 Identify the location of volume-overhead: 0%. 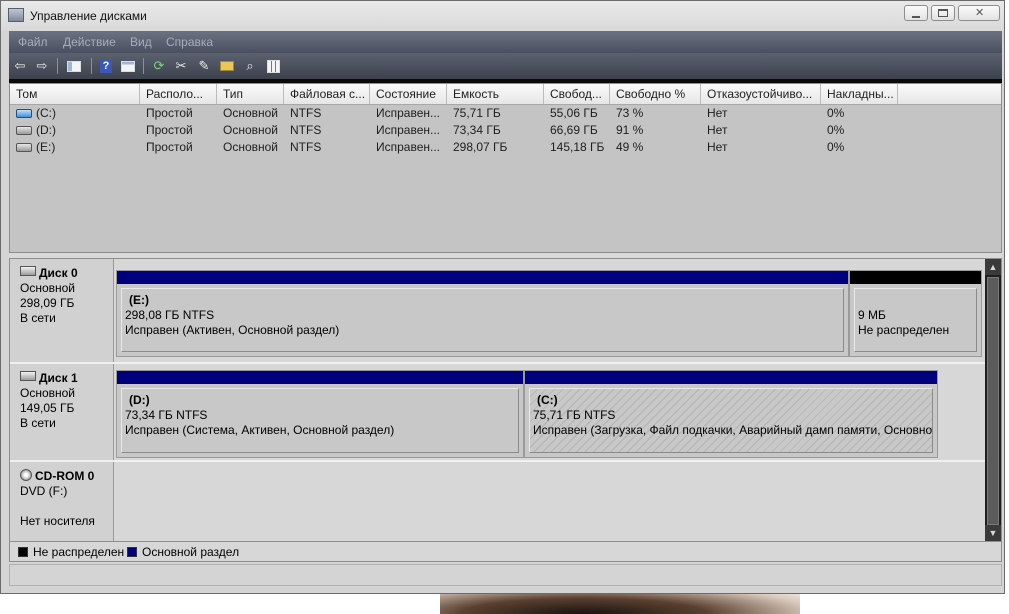
(836, 147).